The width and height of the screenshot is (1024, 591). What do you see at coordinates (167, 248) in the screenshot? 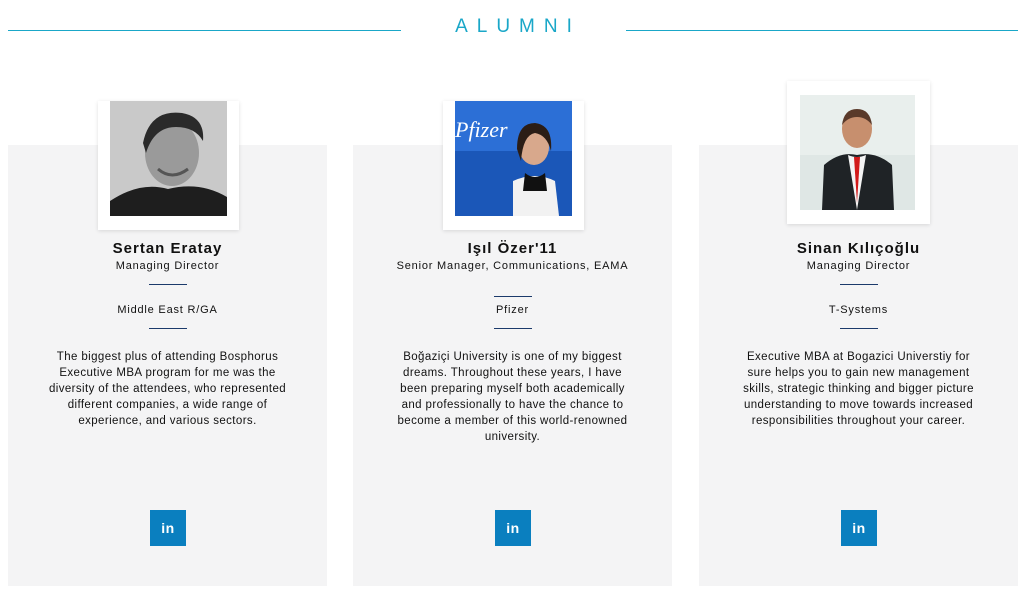
I see `alumni-name: Sertan Eratay` at bounding box center [167, 248].